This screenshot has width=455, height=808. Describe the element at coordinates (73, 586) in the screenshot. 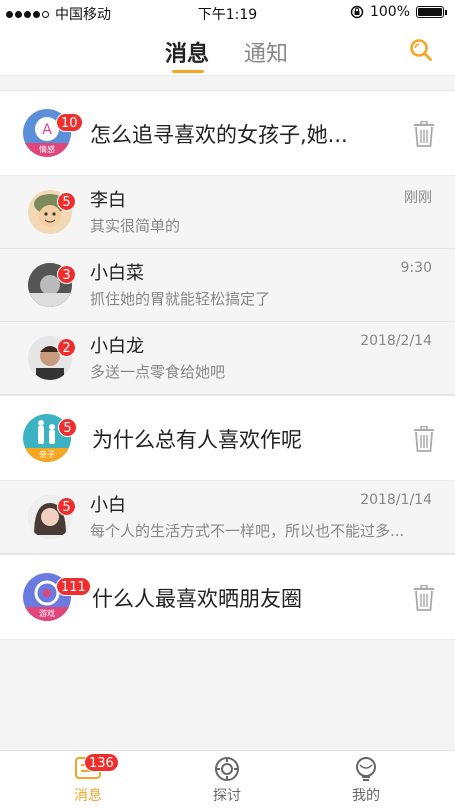

I see `unread-badge: 111` at that location.